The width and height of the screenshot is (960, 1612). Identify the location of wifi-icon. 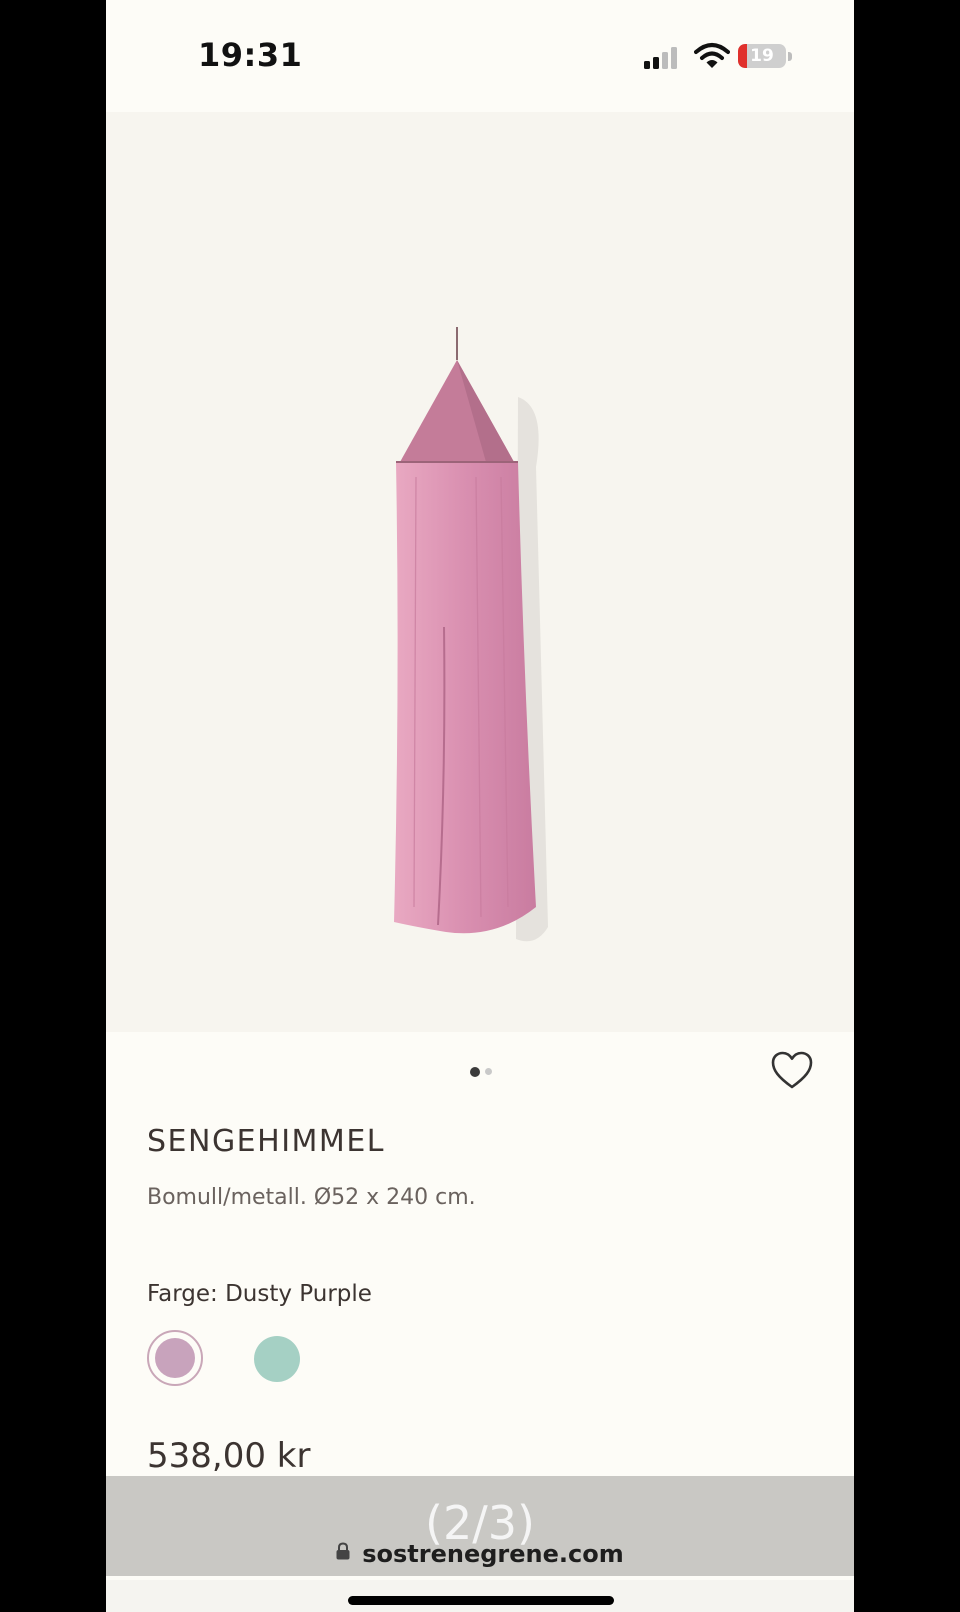
(712, 55).